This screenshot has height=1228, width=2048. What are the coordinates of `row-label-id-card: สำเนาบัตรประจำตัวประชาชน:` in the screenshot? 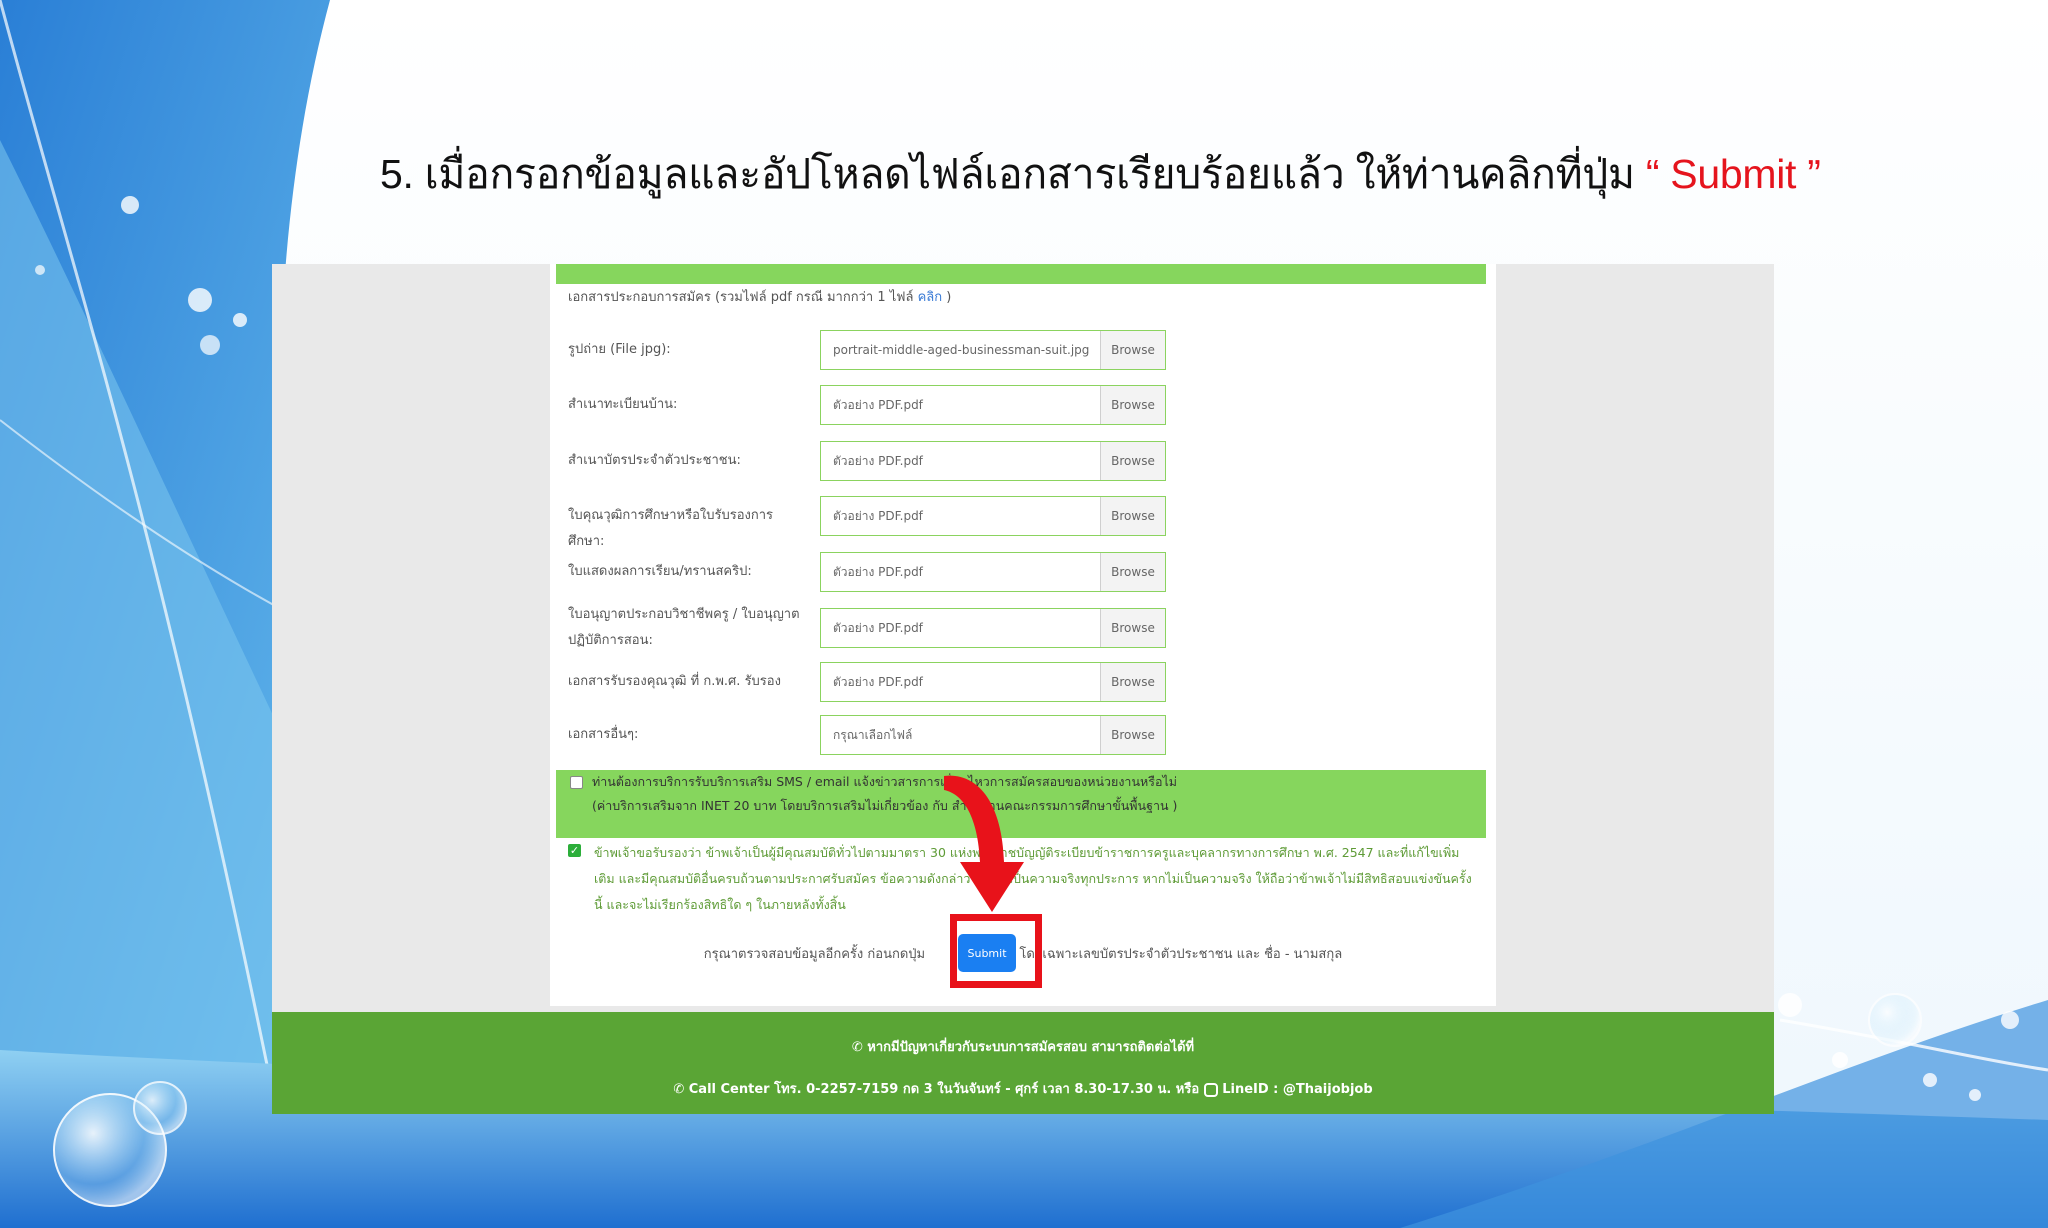 It's located at (654, 460).